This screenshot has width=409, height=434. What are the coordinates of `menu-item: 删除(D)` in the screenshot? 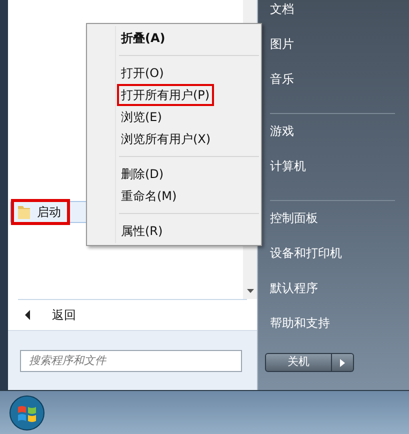 It's located at (142, 174).